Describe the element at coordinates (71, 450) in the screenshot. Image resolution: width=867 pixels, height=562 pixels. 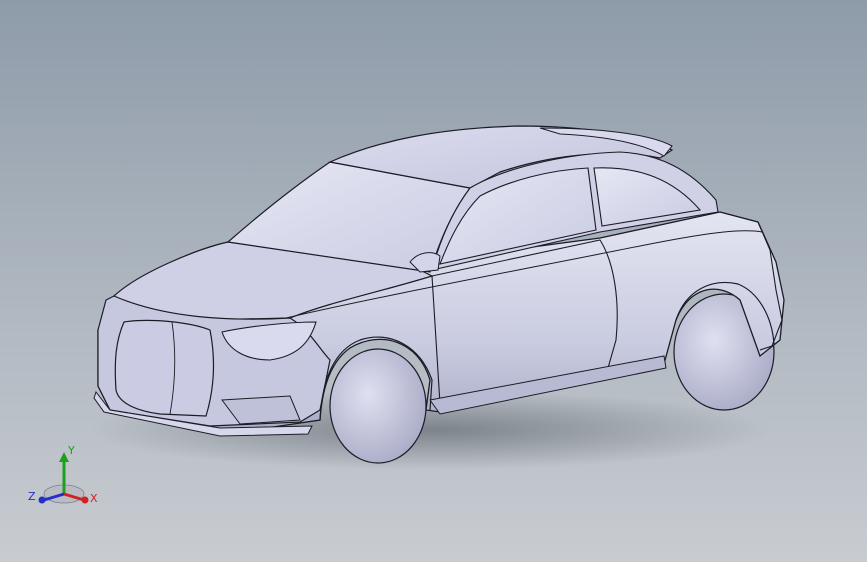
I see `triad-y-label: Y` at that location.